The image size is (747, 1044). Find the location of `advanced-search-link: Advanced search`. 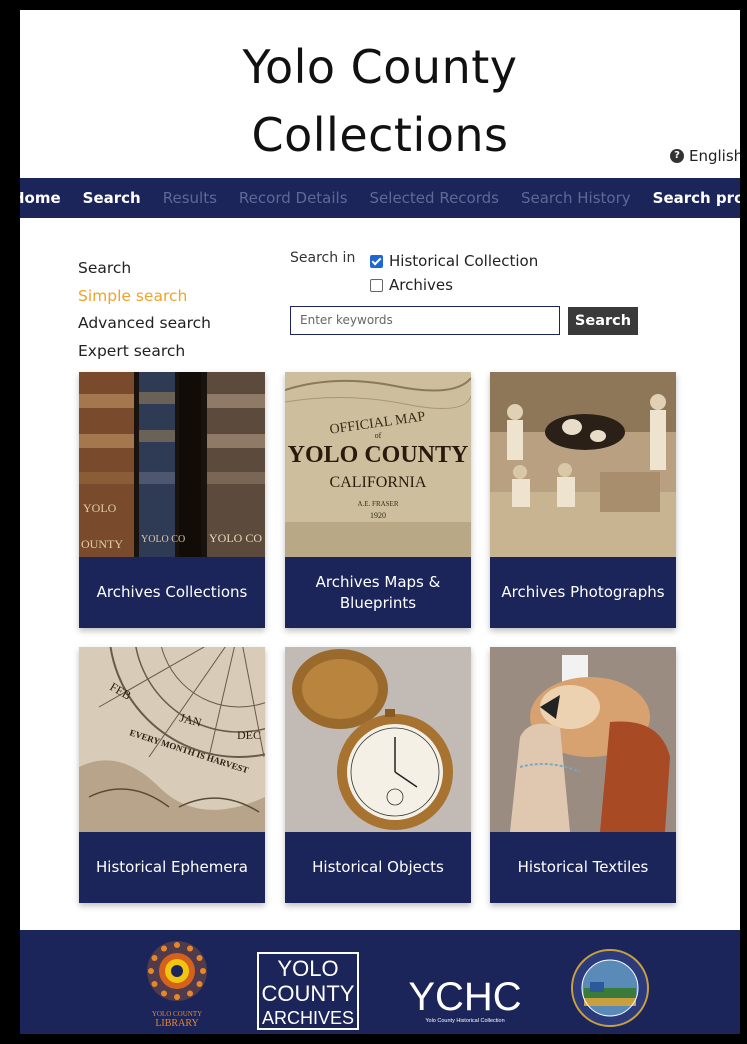

advanced-search-link: Advanced search is located at coordinates (144, 324).